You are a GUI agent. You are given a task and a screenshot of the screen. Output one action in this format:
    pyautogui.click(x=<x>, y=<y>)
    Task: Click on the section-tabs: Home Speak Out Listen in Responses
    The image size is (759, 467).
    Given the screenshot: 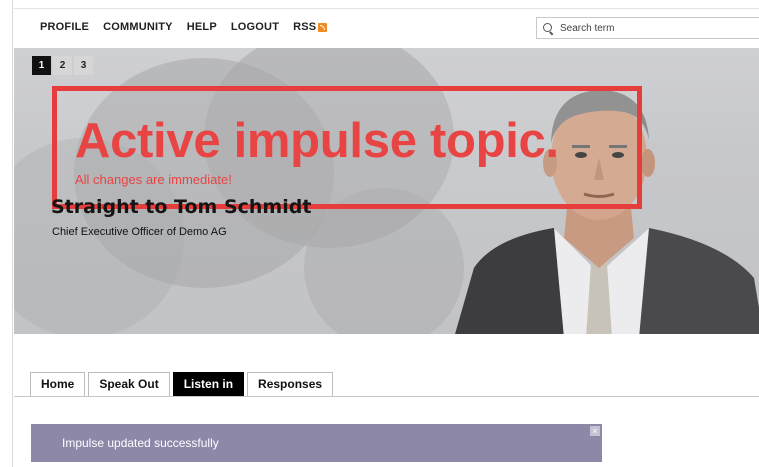 What is the action you would take?
    pyautogui.click(x=182, y=384)
    